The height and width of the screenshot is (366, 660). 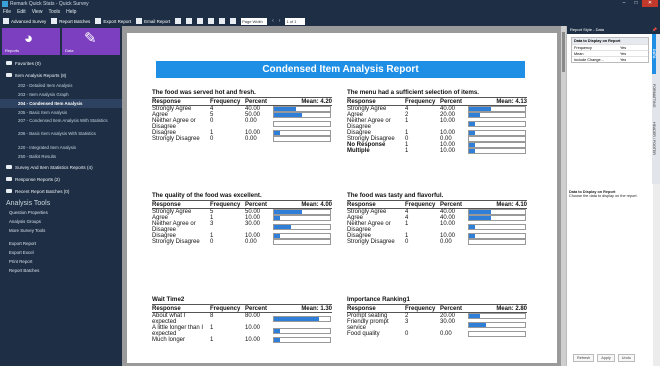 What do you see at coordinates (207, 195) in the screenshot?
I see `question-title: The quality of the food was excellent.` at bounding box center [207, 195].